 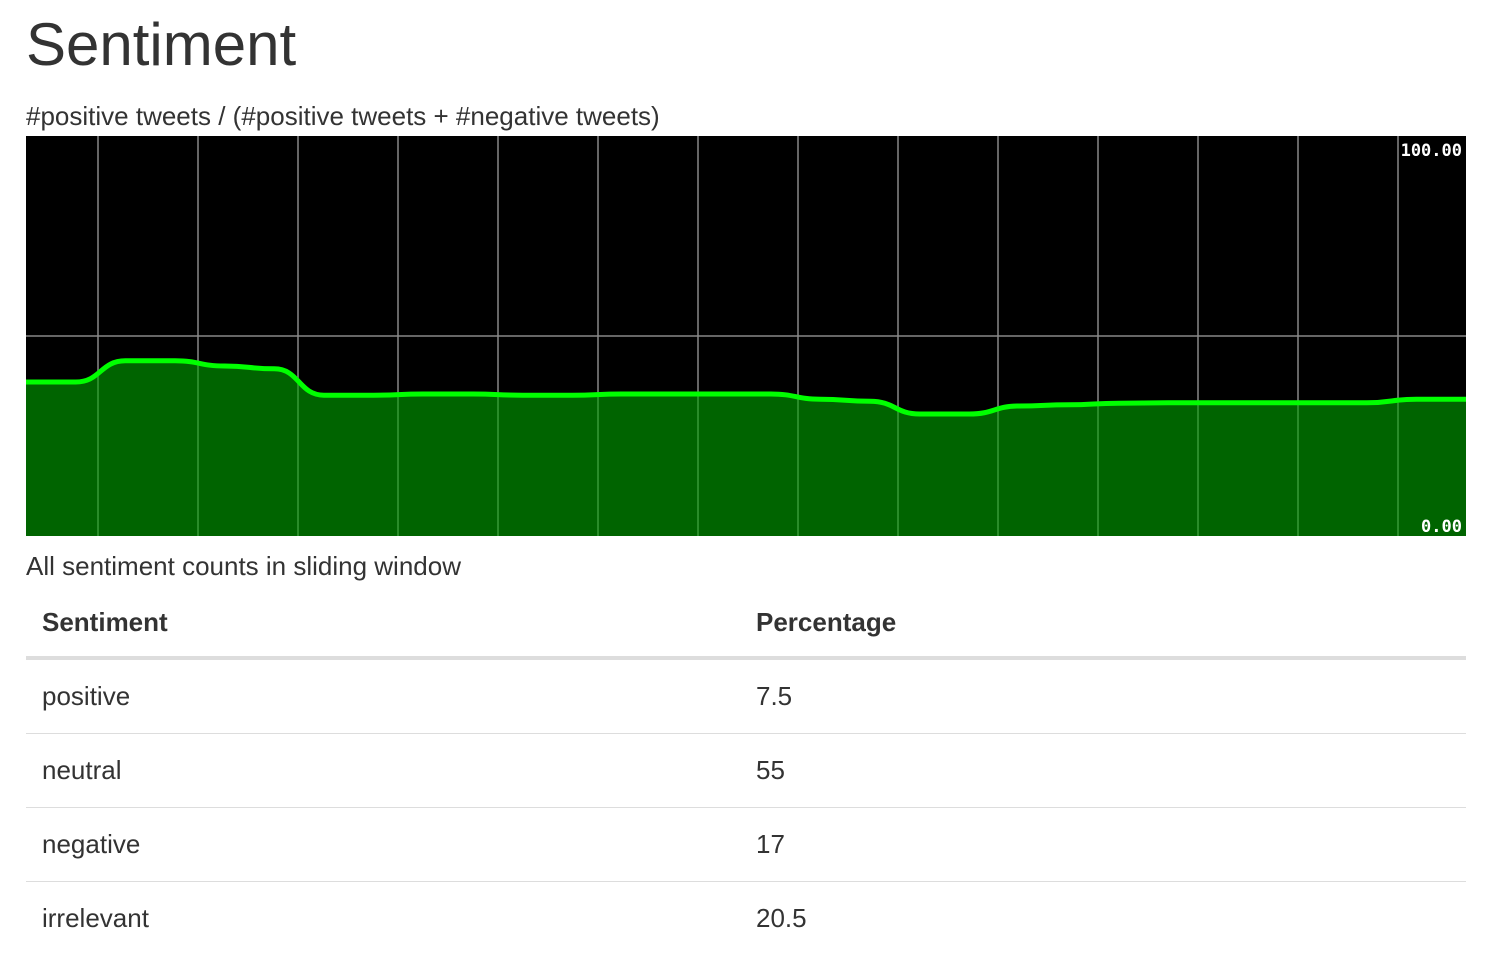 What do you see at coordinates (1103, 624) in the screenshot?
I see `column-header-percentage: Percentage` at bounding box center [1103, 624].